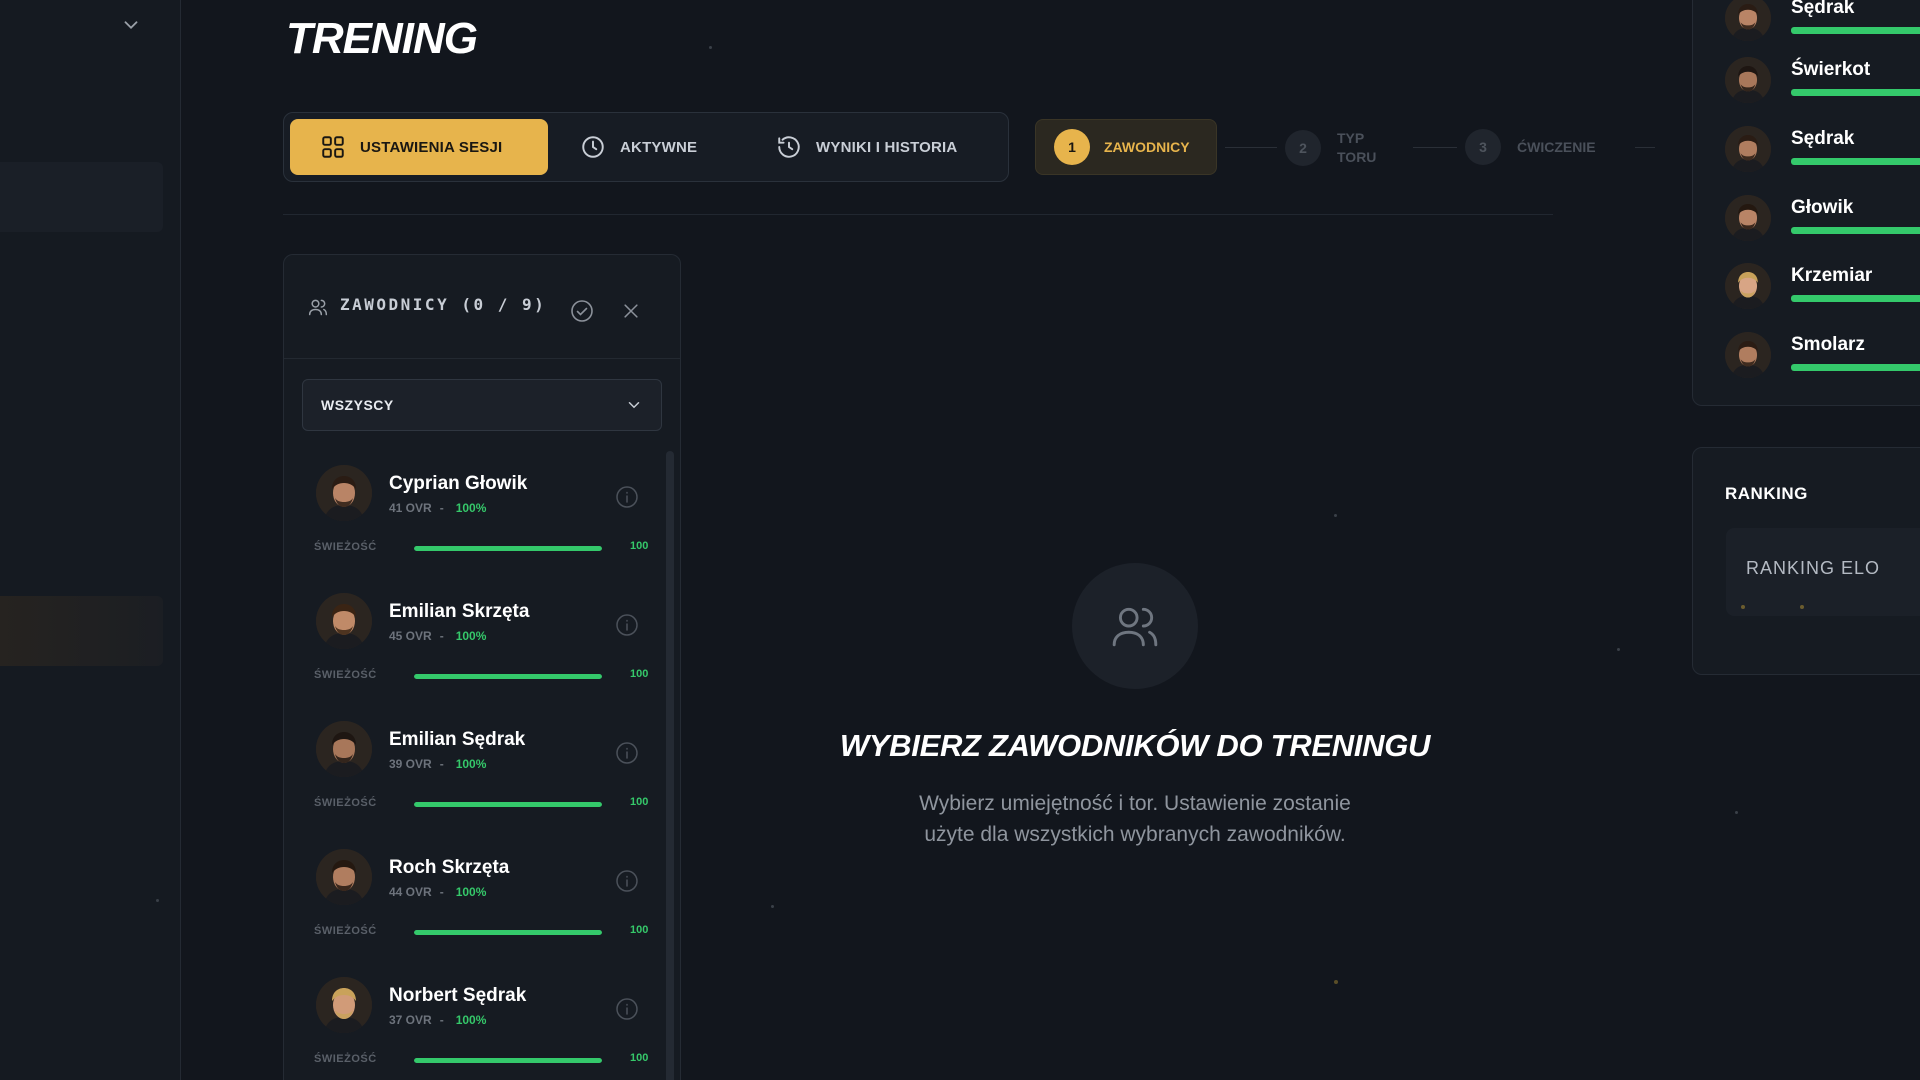 The width and height of the screenshot is (1920, 1080). Describe the element at coordinates (479, 643) in the screenshot. I see `player-card: Emilian Skrzęta 45 OVR -100% ŚWIEŻOŚĆ 100` at that location.